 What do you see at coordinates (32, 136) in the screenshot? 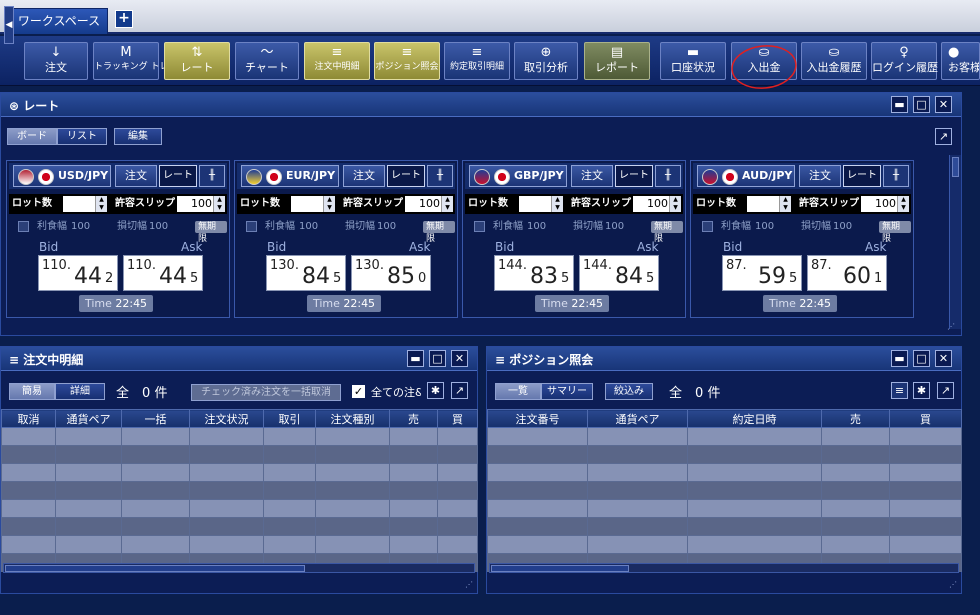
I see `view-board-toggle: ボード` at bounding box center [32, 136].